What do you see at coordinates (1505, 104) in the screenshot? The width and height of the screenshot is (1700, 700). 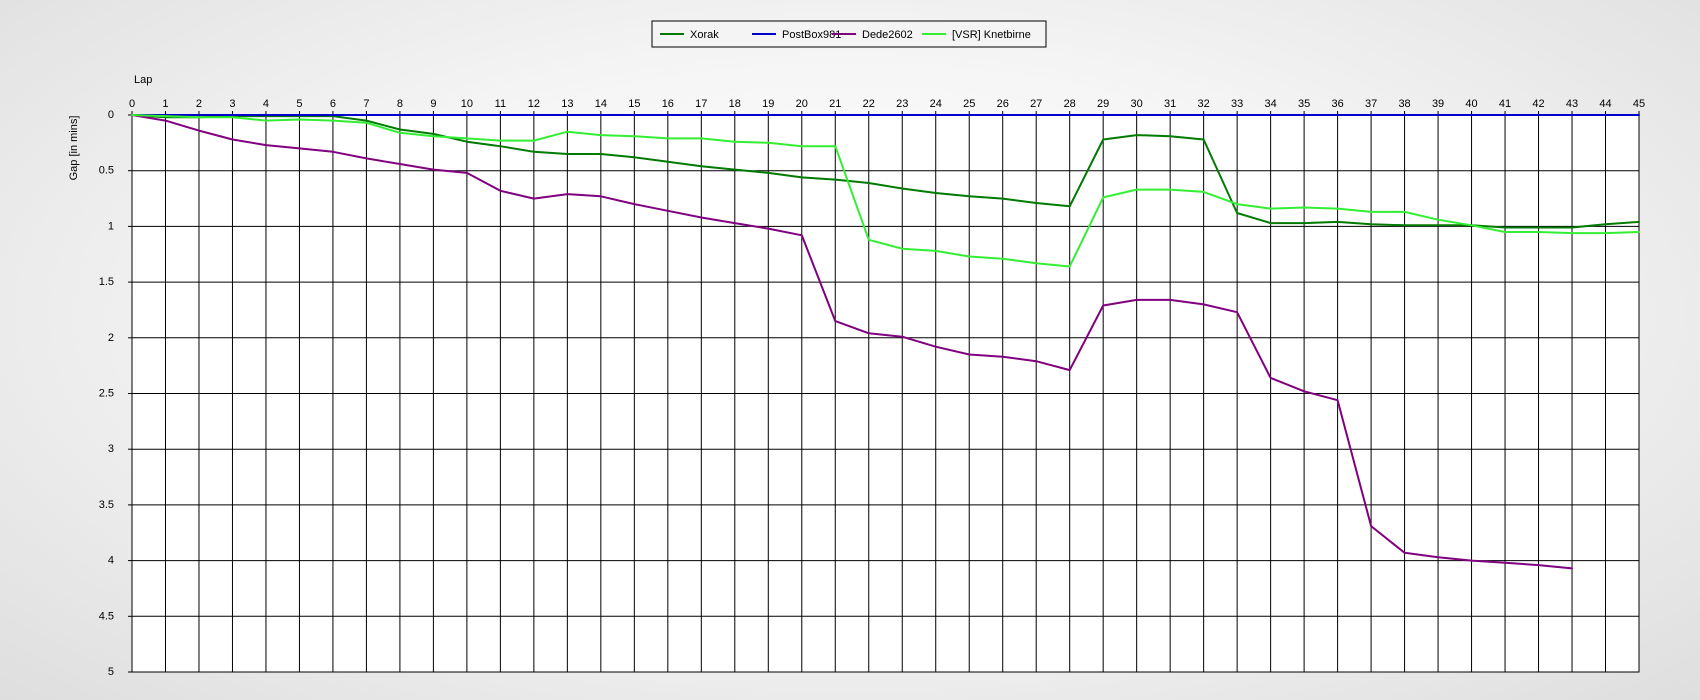 I see `x-tick-label: 41` at bounding box center [1505, 104].